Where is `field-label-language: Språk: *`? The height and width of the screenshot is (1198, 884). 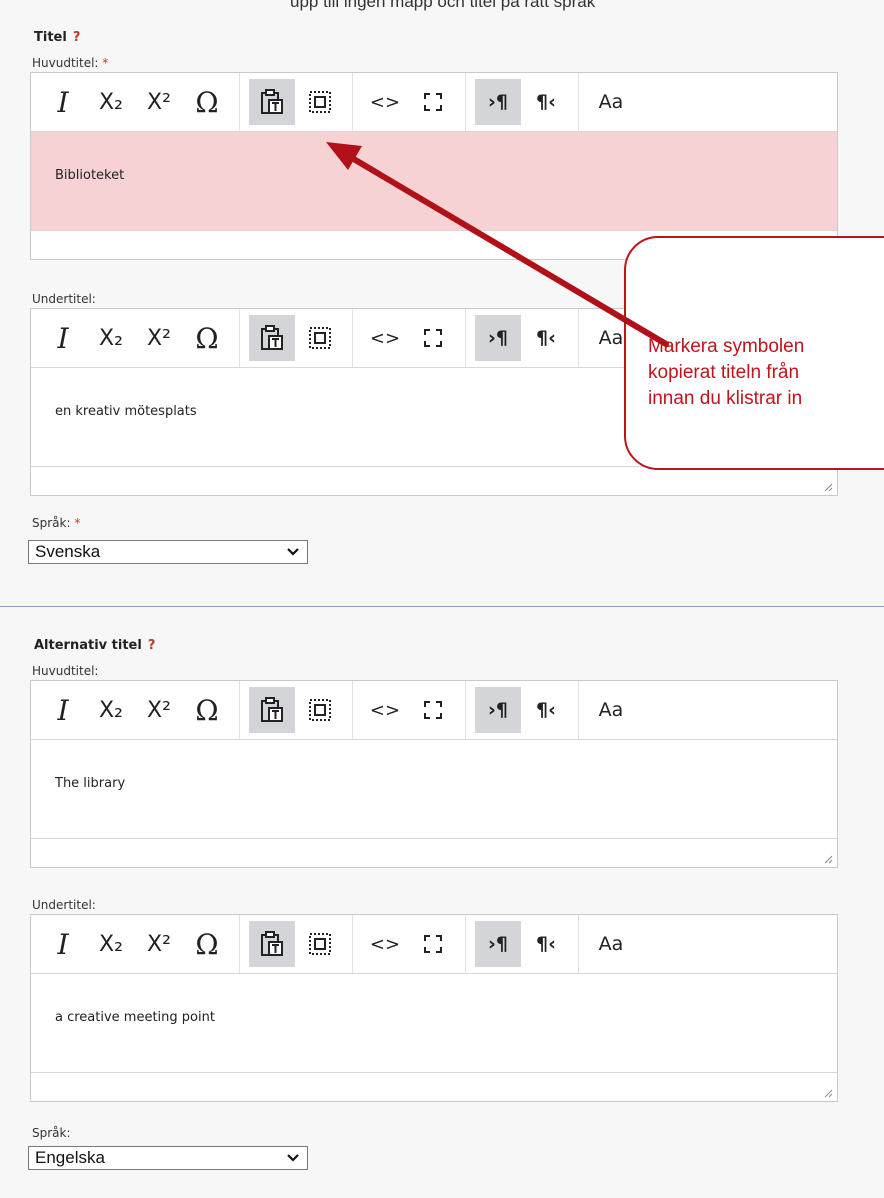 field-label-language: Språk: * is located at coordinates (56, 523).